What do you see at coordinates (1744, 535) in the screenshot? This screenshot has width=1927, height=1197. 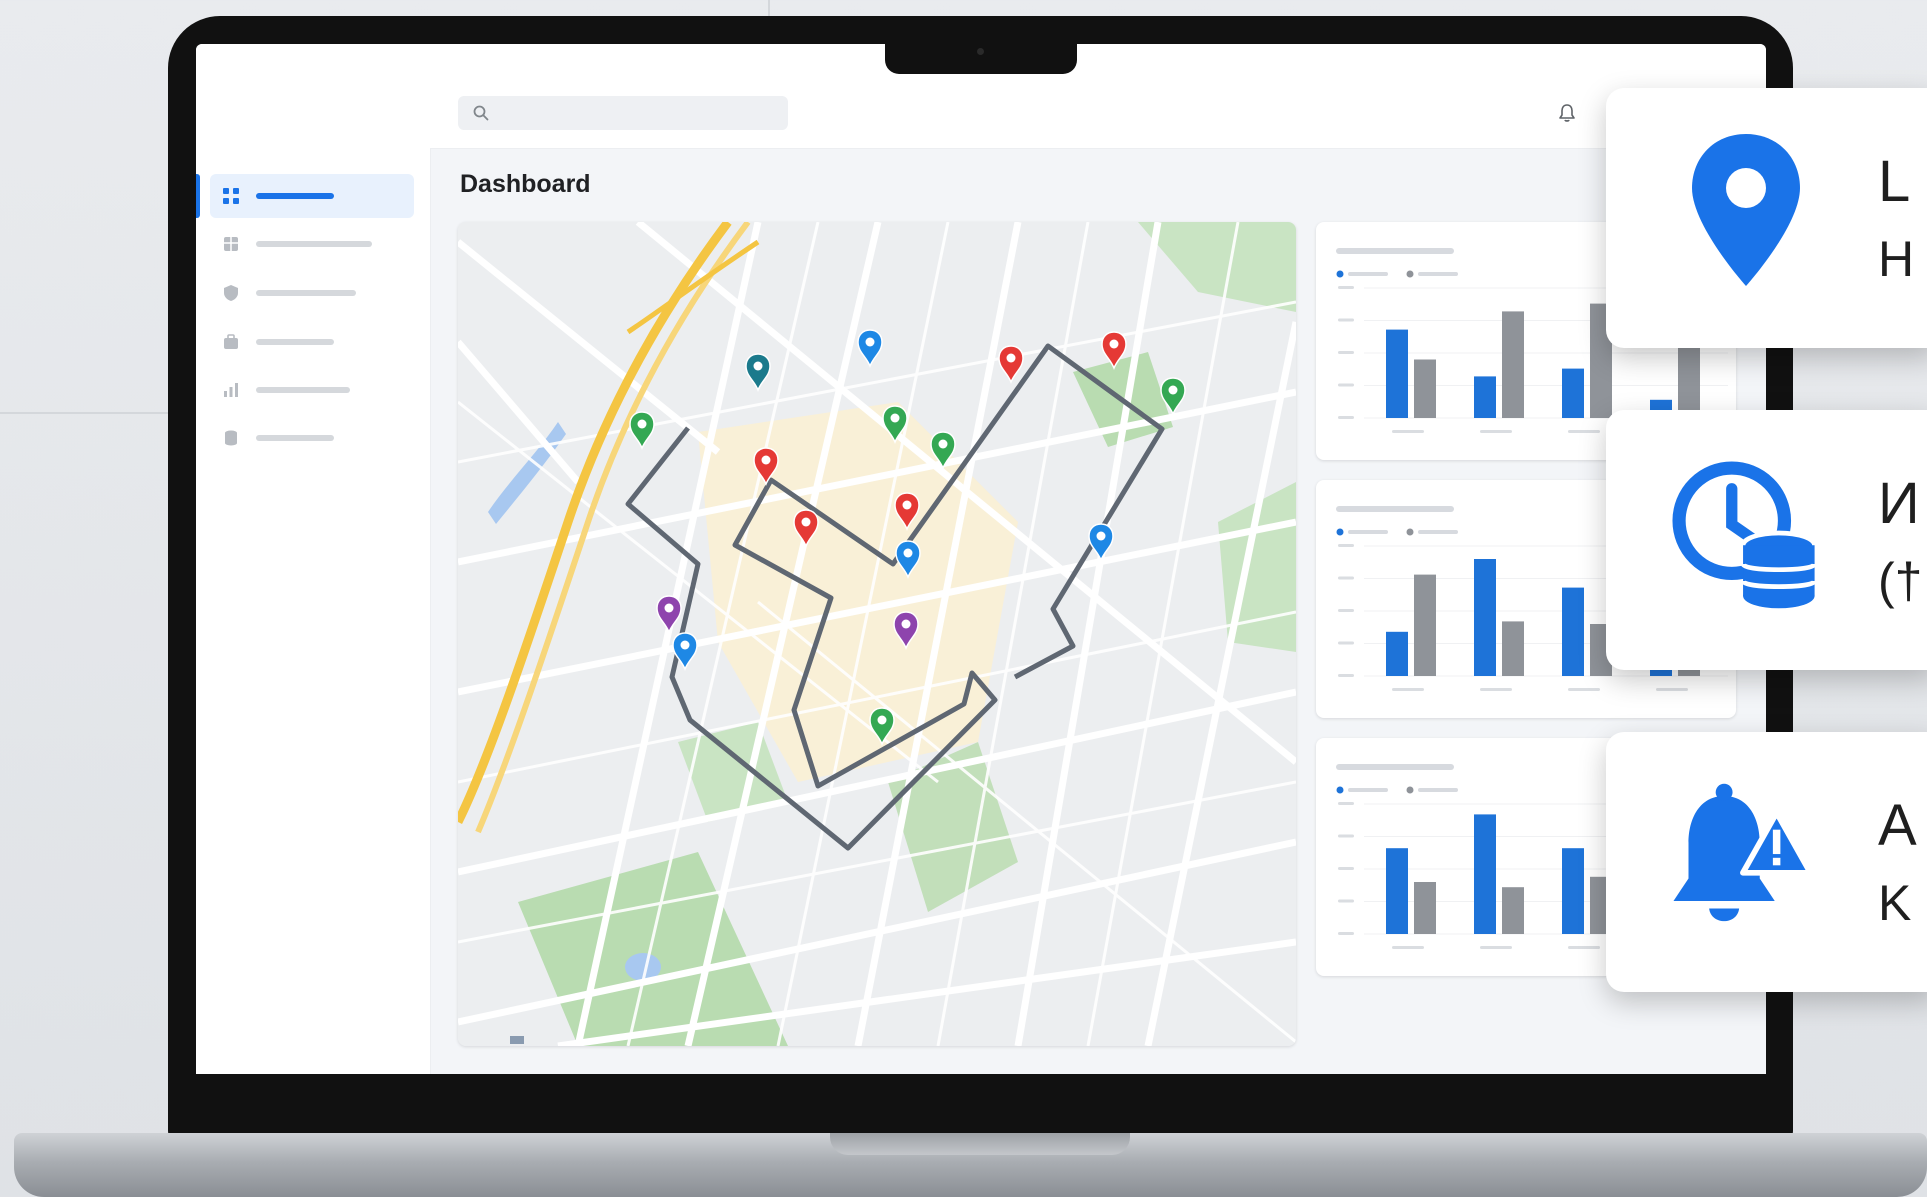 I see `clock-database-icon` at bounding box center [1744, 535].